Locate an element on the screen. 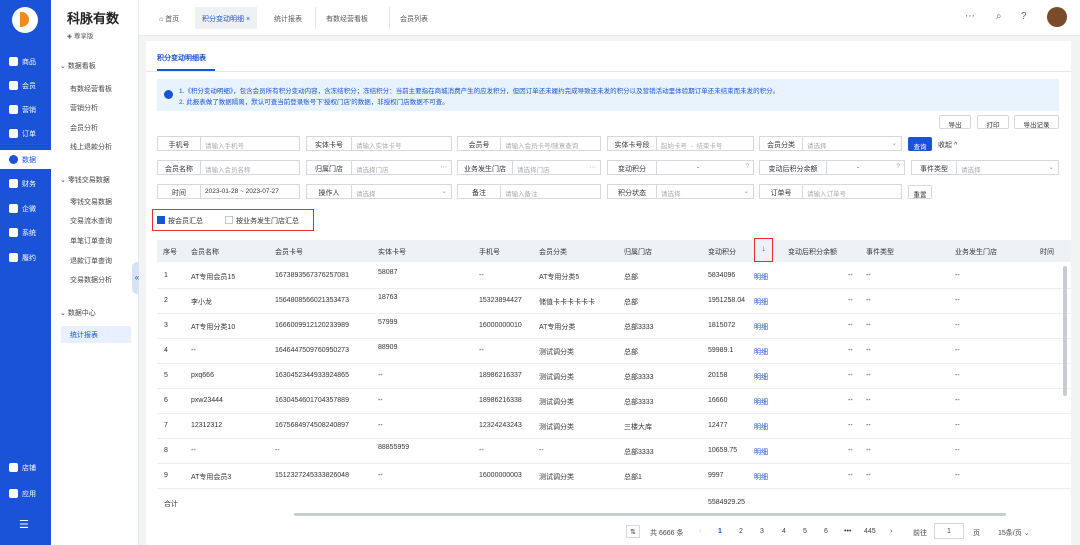 This screenshot has height=545, width=1080. section-change: ⌄ 零钱交易数据 is located at coordinates (85, 180).